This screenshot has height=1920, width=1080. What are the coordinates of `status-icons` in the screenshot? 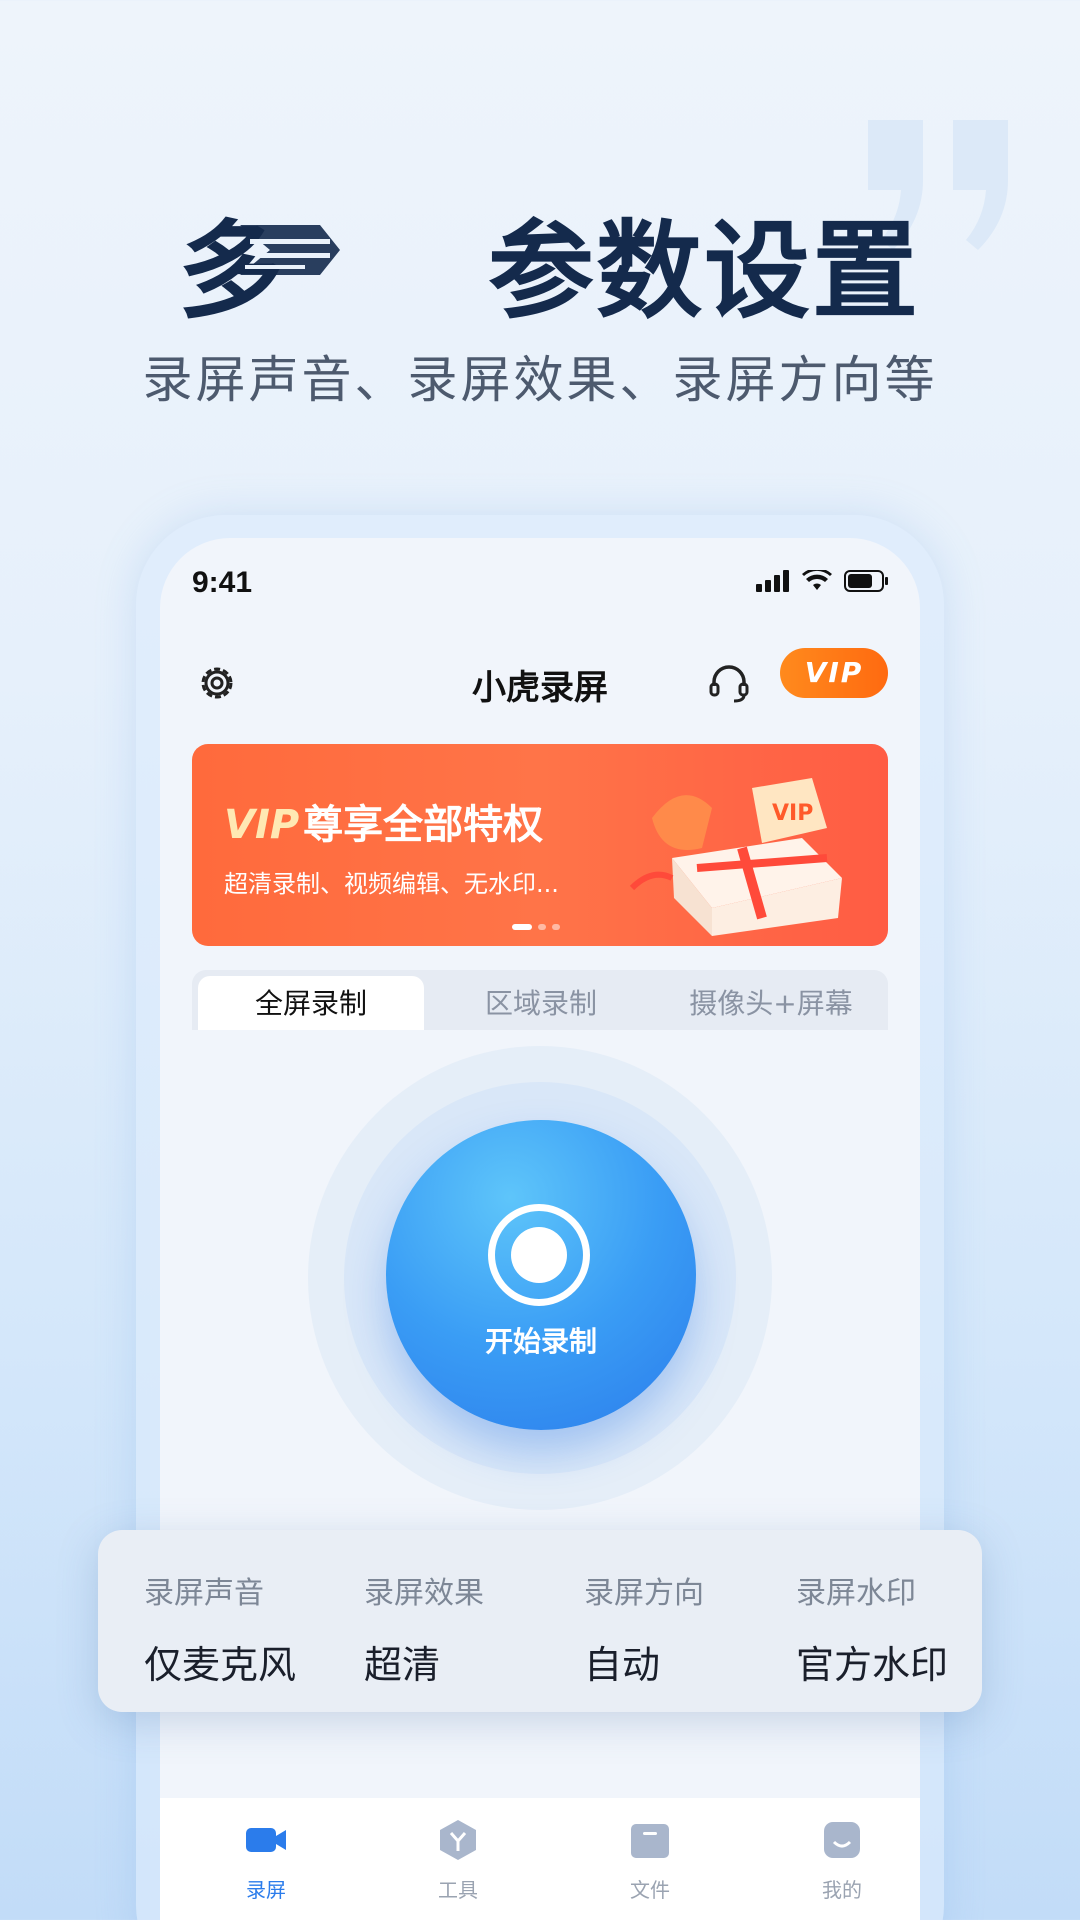 It's located at (823, 581).